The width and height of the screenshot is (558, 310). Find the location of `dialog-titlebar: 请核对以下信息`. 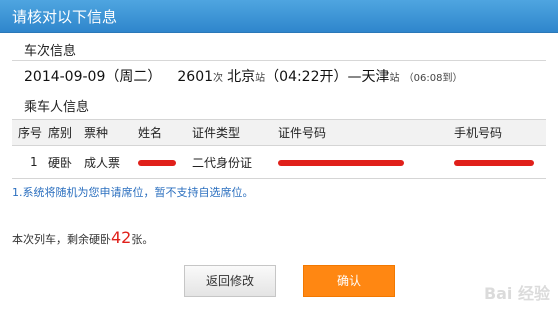

dialog-titlebar: 请核对以下信息 is located at coordinates (279, 16).